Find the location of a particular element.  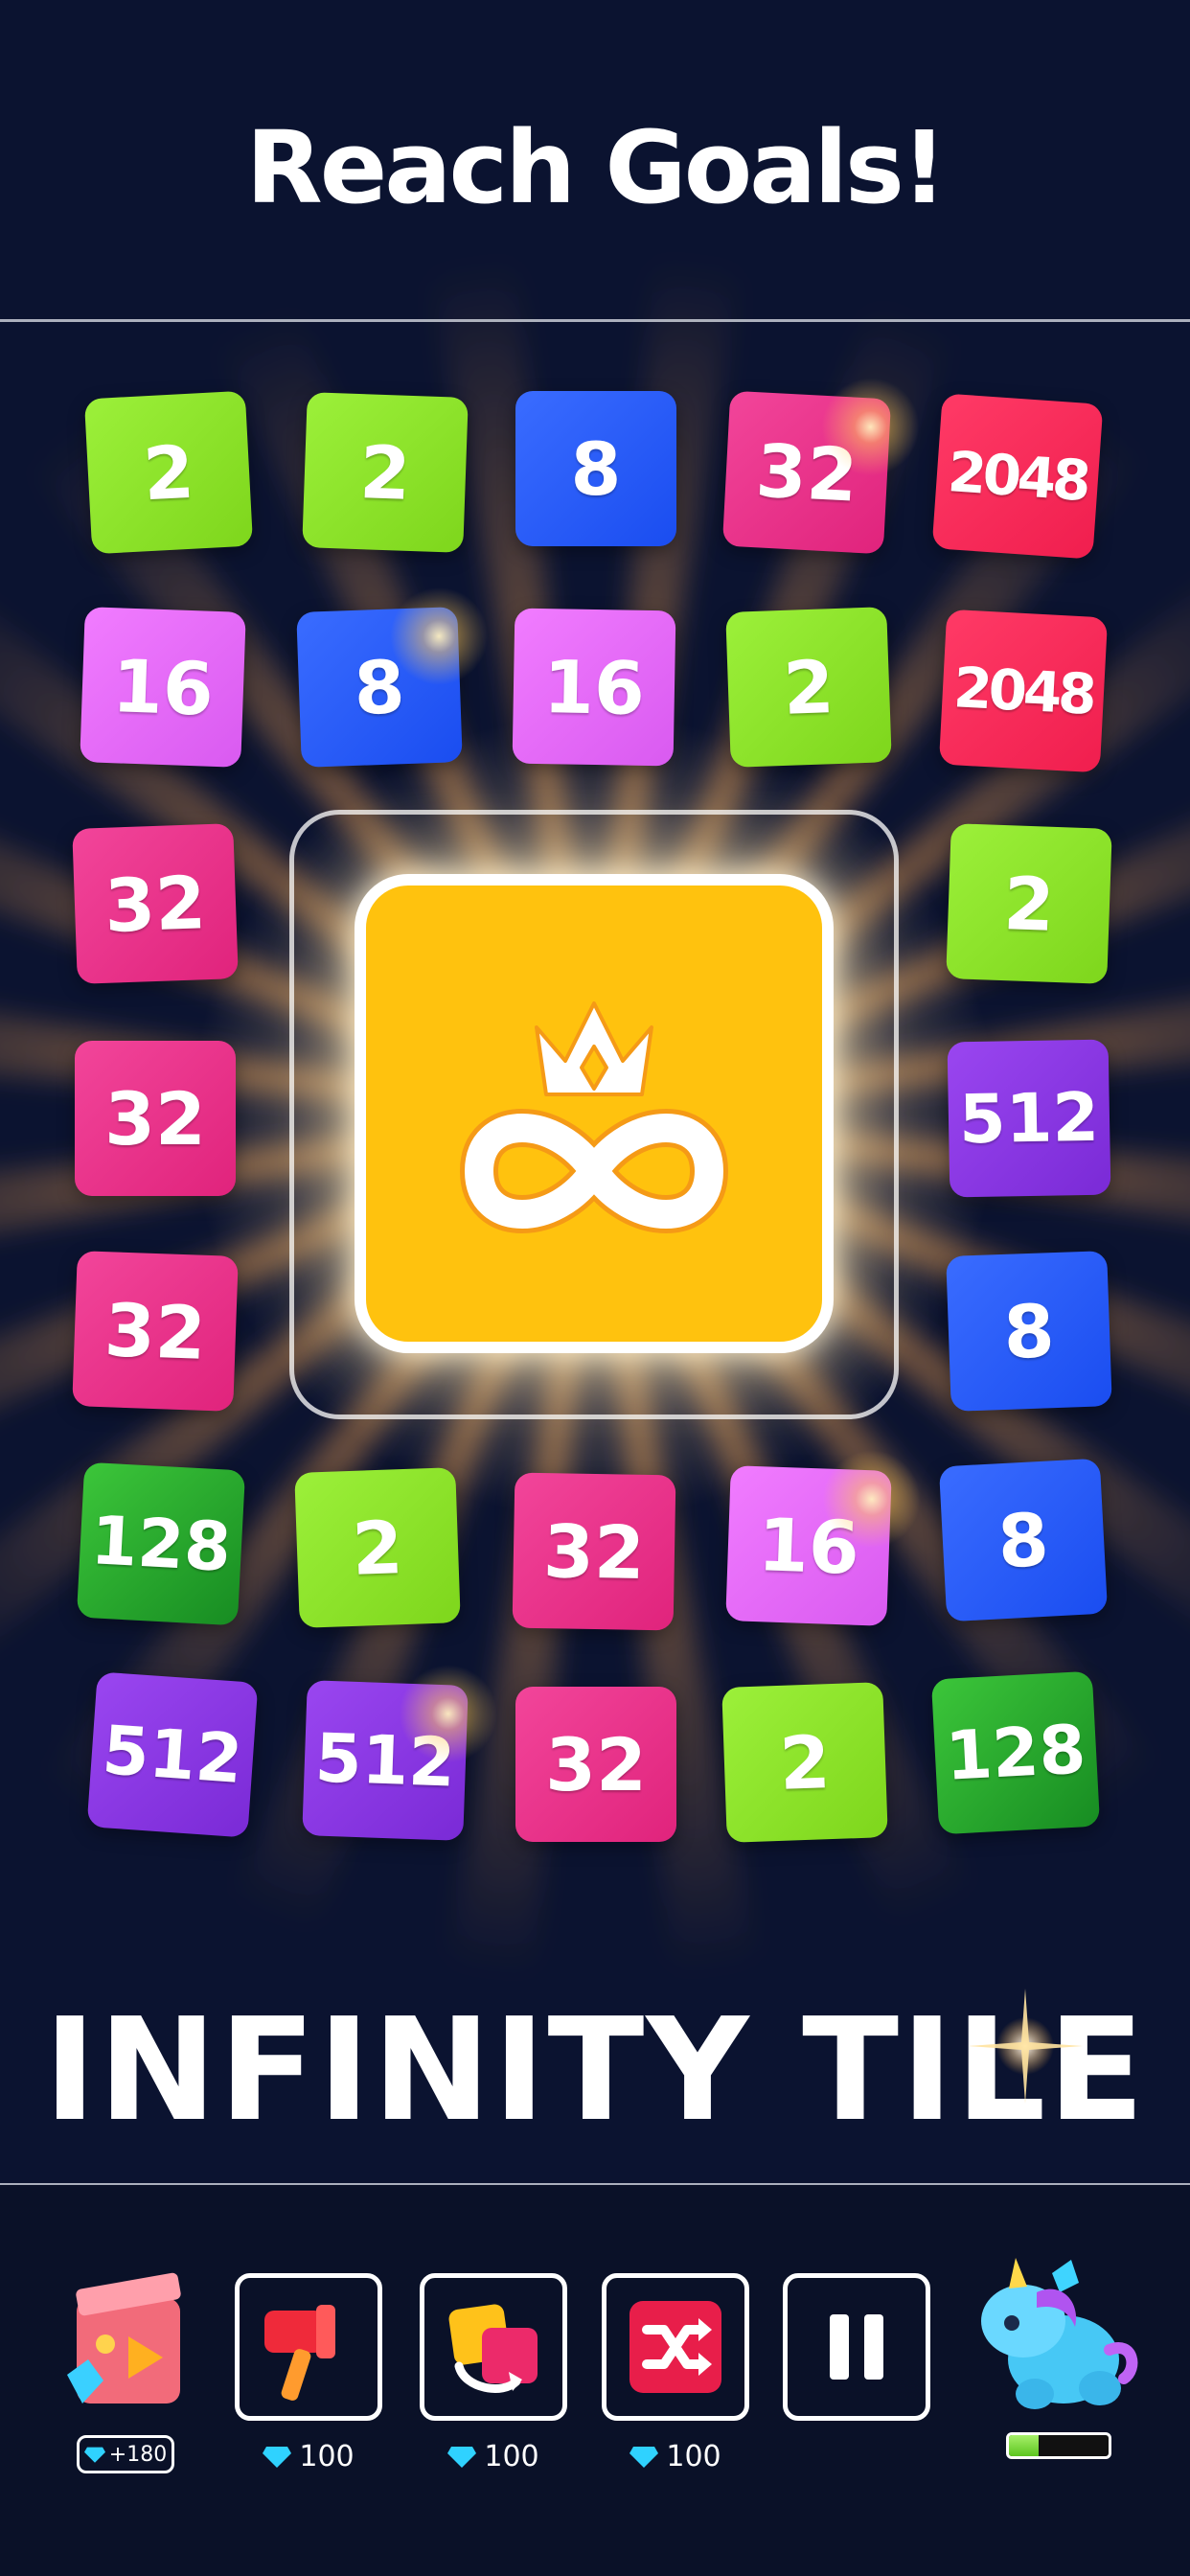

shuffle-booster-button is located at coordinates (676, 2347).